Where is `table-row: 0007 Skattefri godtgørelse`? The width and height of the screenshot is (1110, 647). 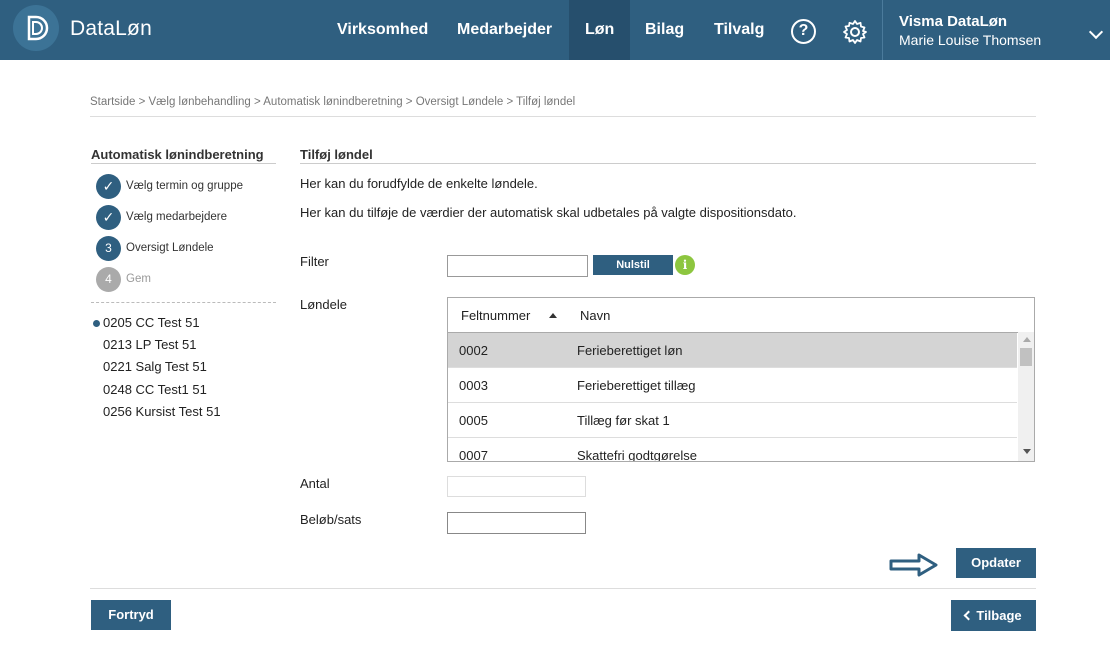 table-row: 0007 Skattefri godtgørelse is located at coordinates (732, 450).